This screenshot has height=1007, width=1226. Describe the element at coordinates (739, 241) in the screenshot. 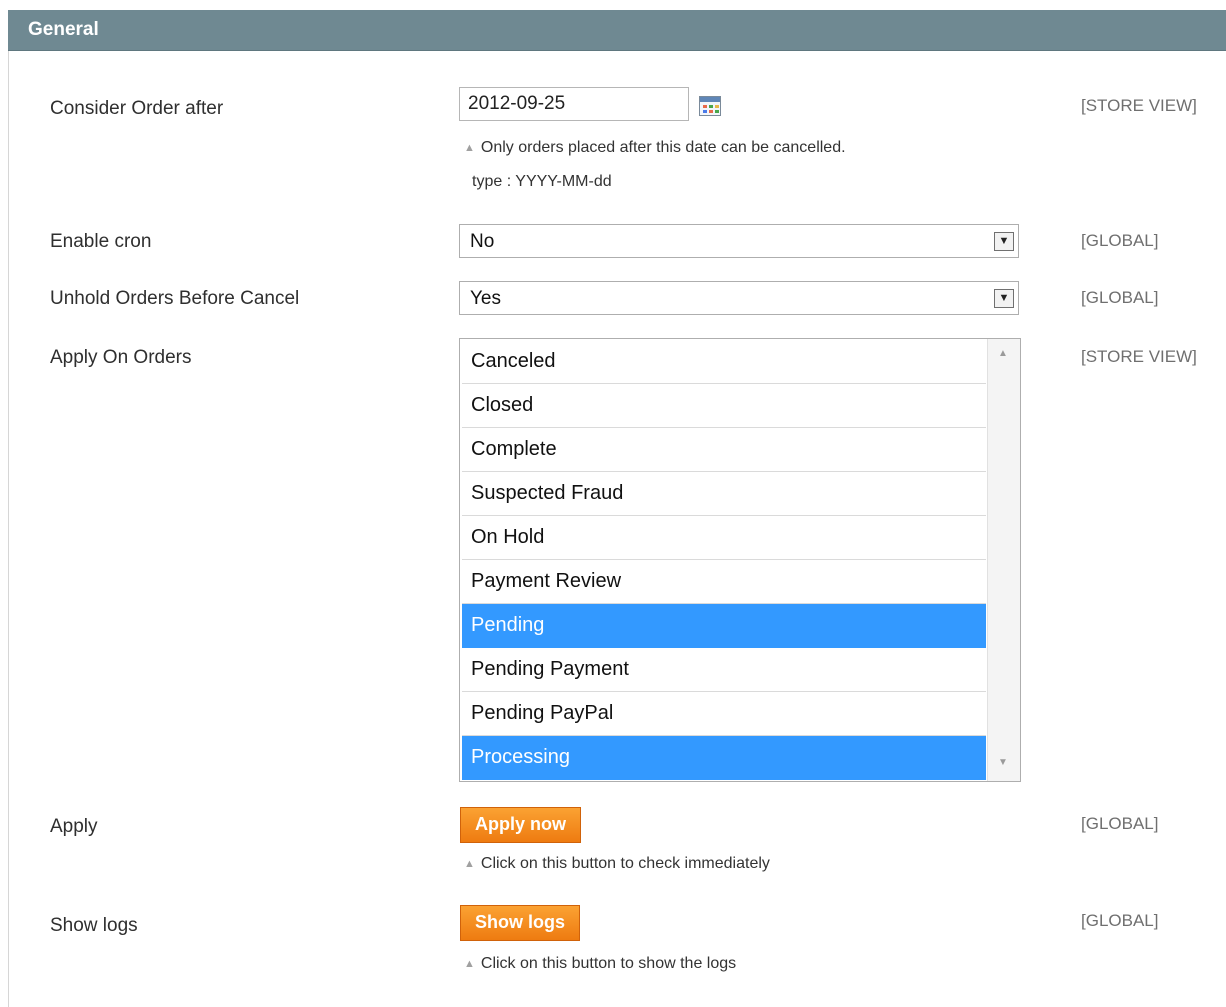

I see `enable-cron-select: No ▼` at that location.